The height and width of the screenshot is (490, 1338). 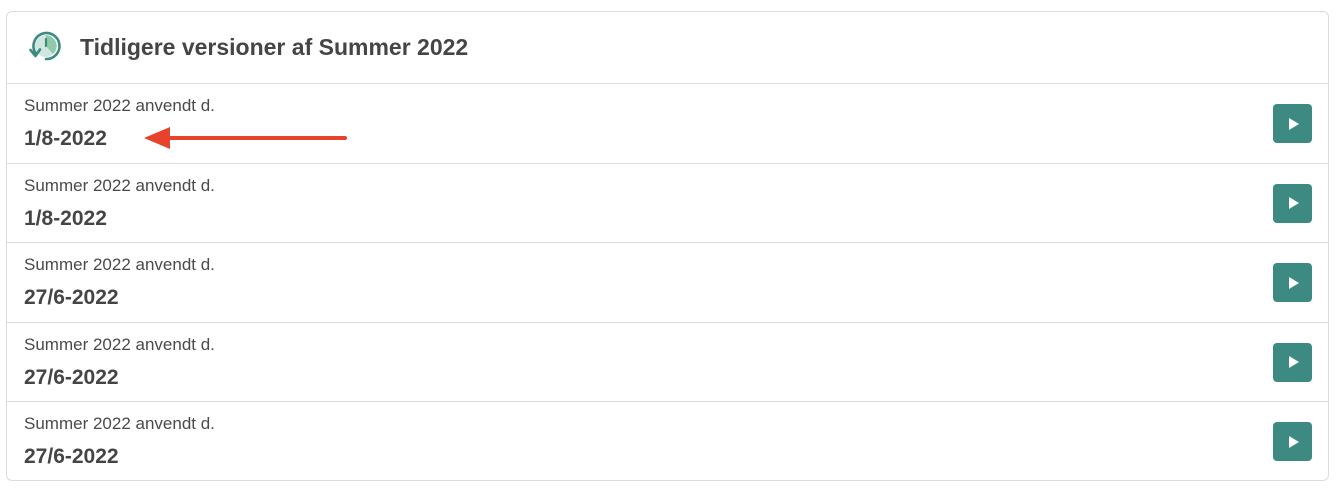 I want to click on history-icon, so click(x=44, y=48).